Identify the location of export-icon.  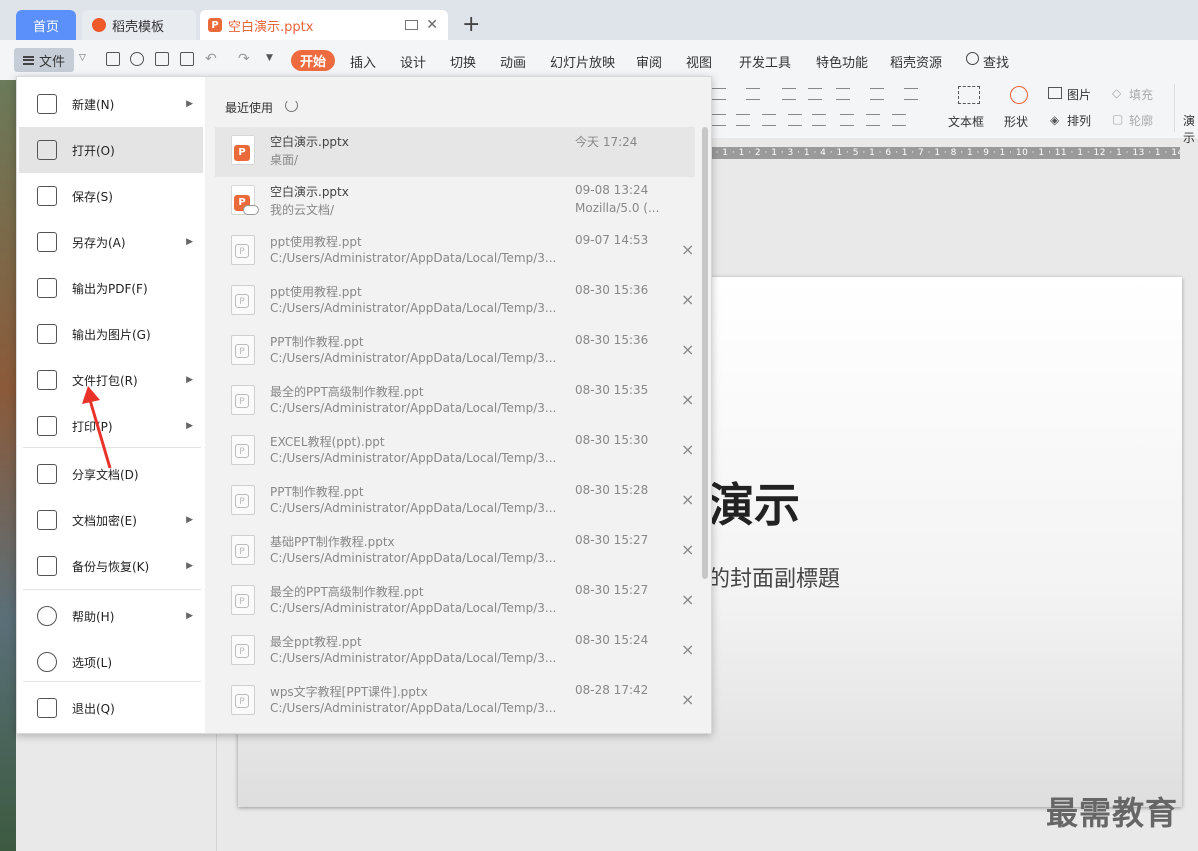
(137, 59).